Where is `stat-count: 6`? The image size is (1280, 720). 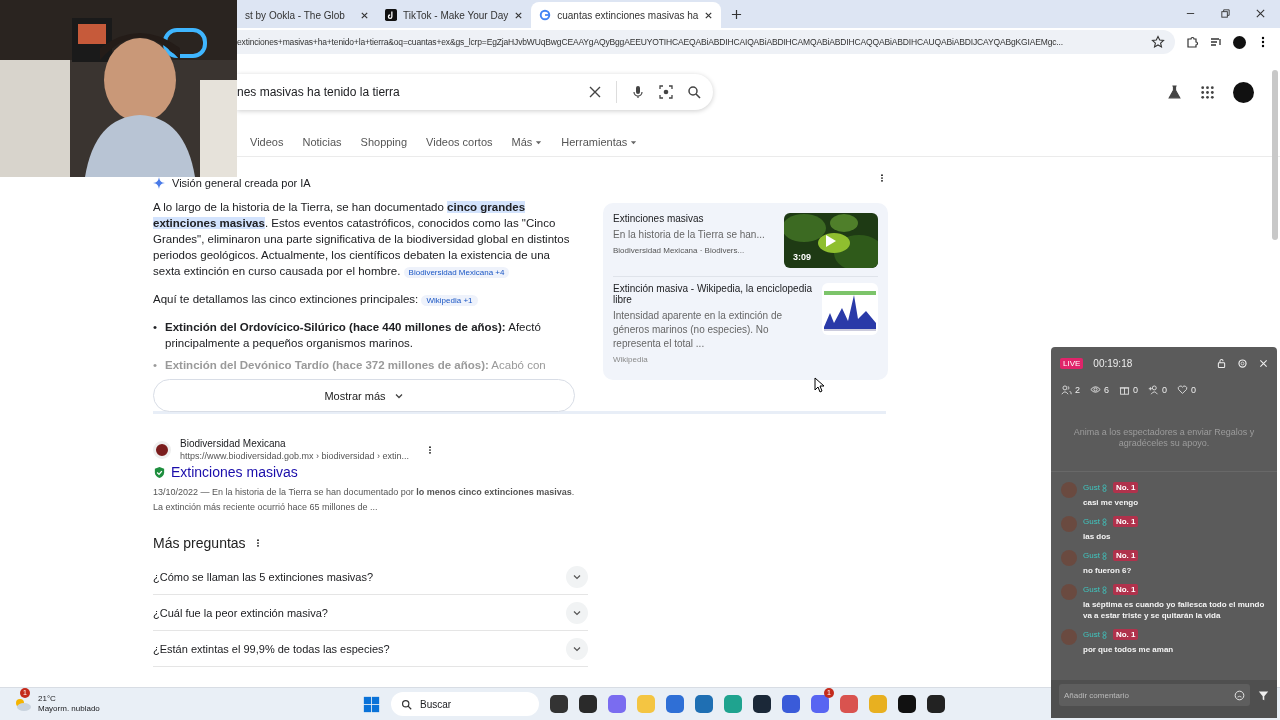 stat-count: 6 is located at coordinates (1107, 389).